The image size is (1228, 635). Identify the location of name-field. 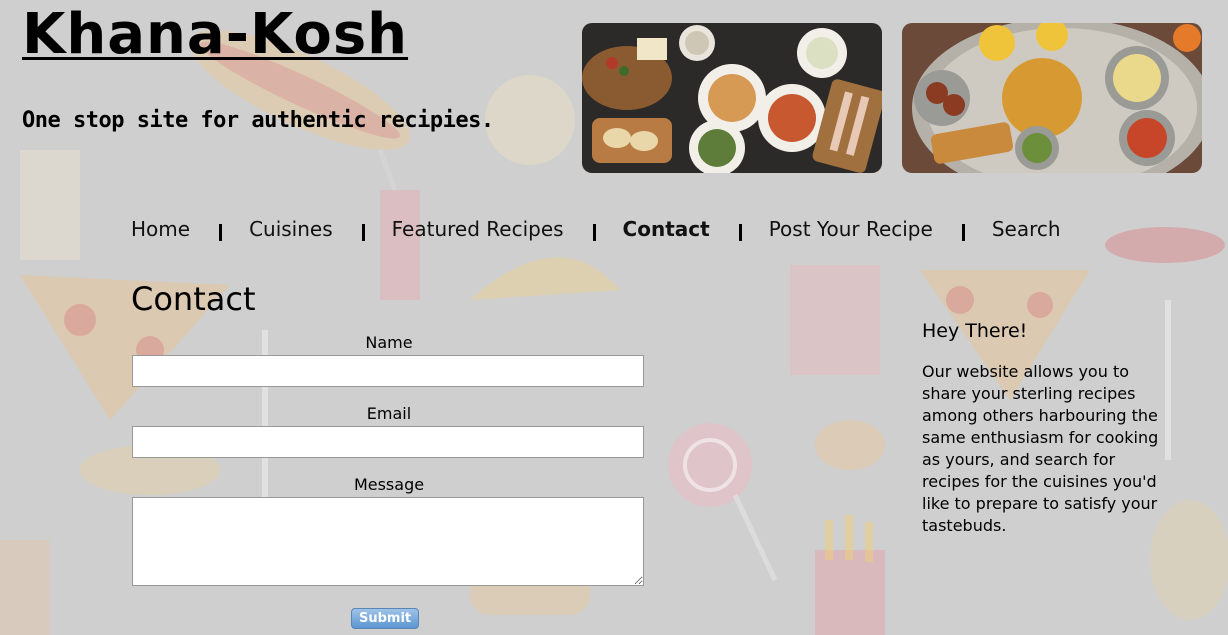
(388, 371).